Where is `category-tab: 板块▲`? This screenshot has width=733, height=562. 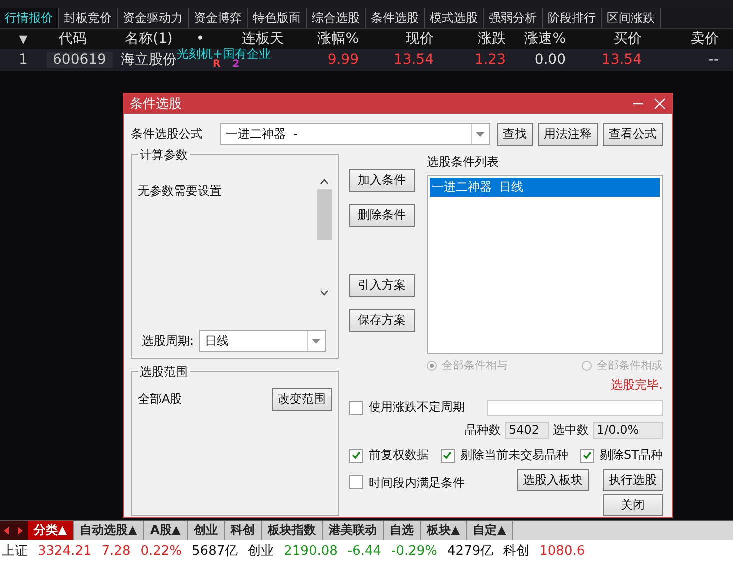 category-tab: 板块▲ is located at coordinates (444, 530).